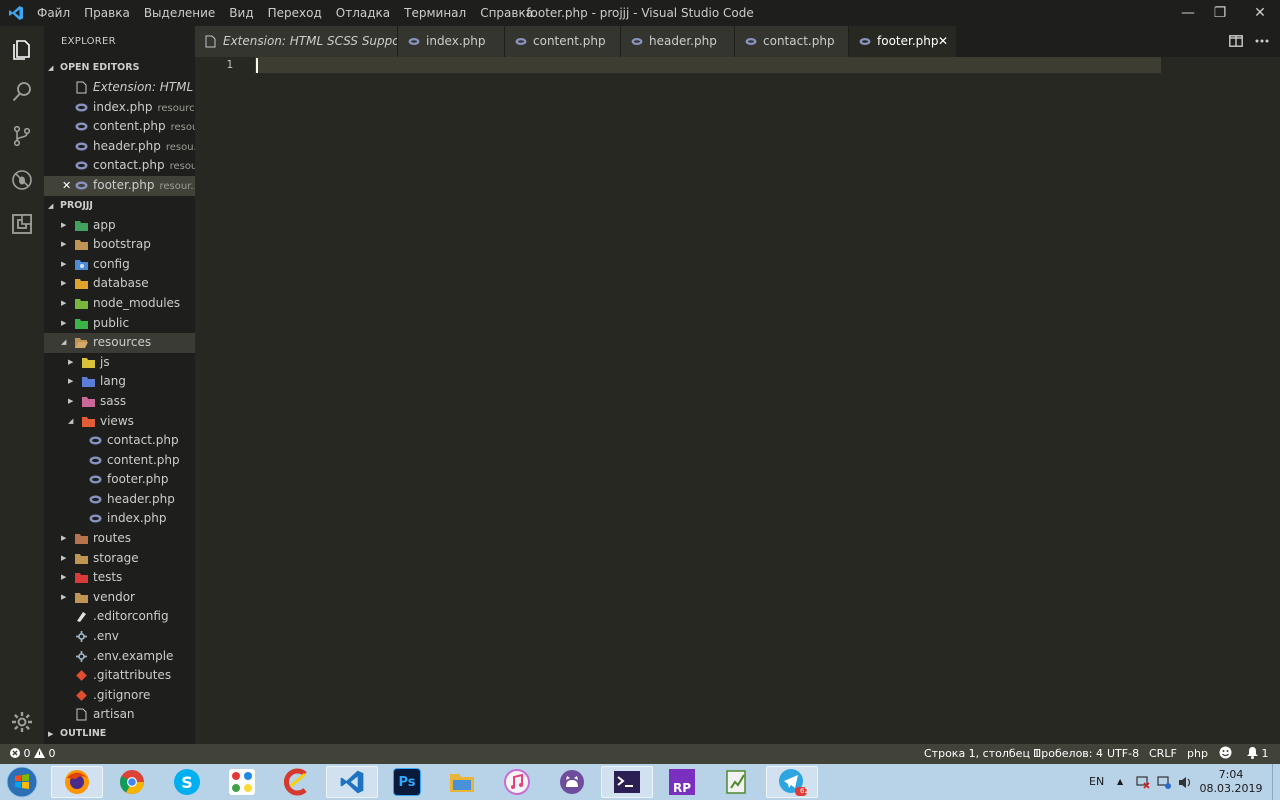 Image resolution: width=1280 pixels, height=800 pixels. I want to click on tree-folder-bootstrap: ▶ bootstrap, so click(119, 245).